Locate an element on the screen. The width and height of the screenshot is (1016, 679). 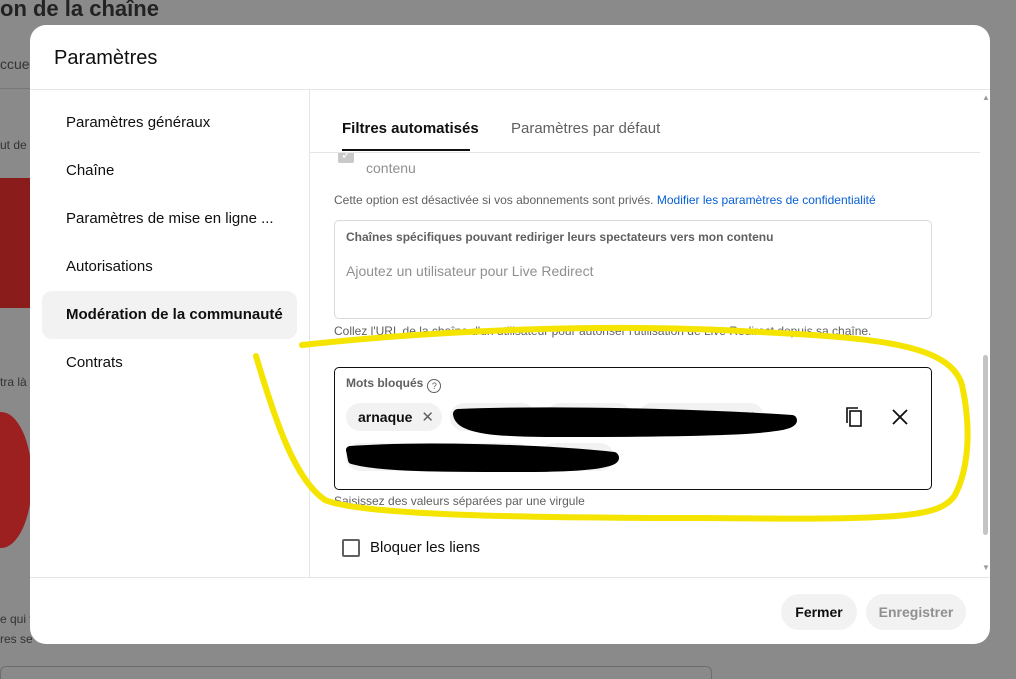
background-text: ut de is located at coordinates (13, 145).